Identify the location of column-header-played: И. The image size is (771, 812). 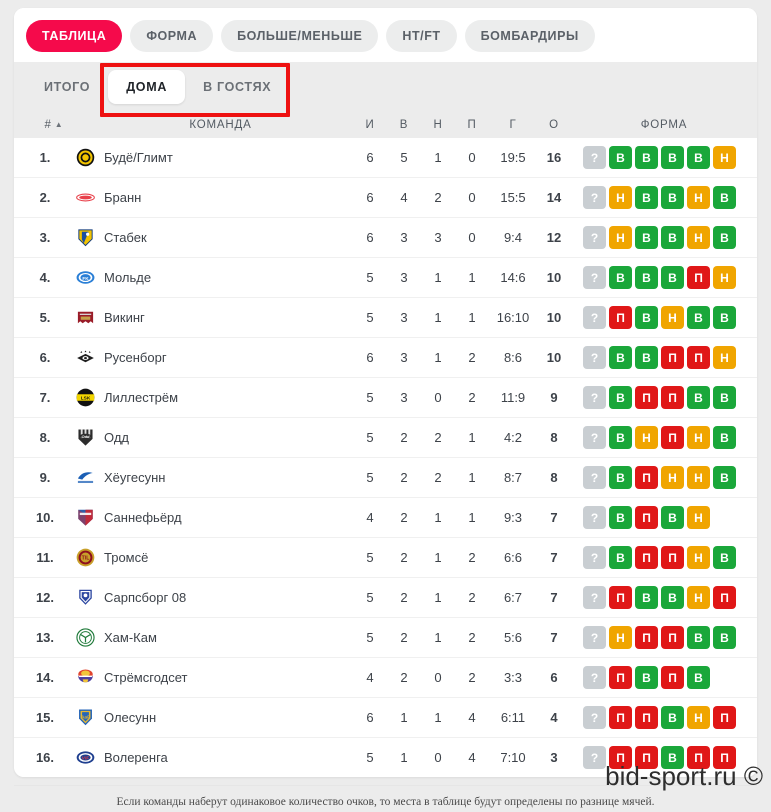
(370, 125).